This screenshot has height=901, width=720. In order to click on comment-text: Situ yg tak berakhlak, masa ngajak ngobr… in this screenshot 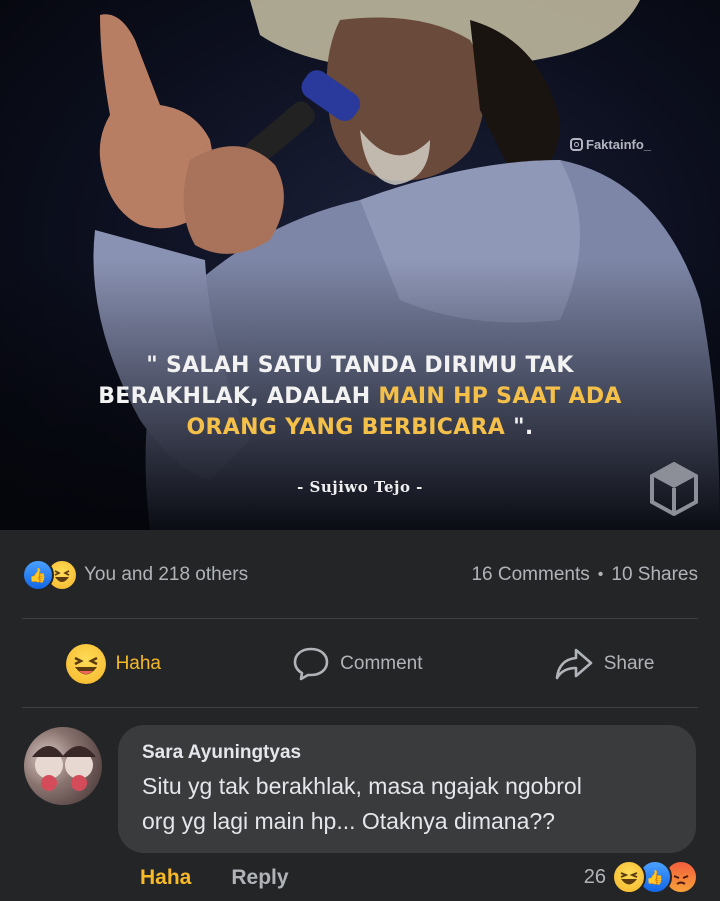, I will do `click(362, 803)`.